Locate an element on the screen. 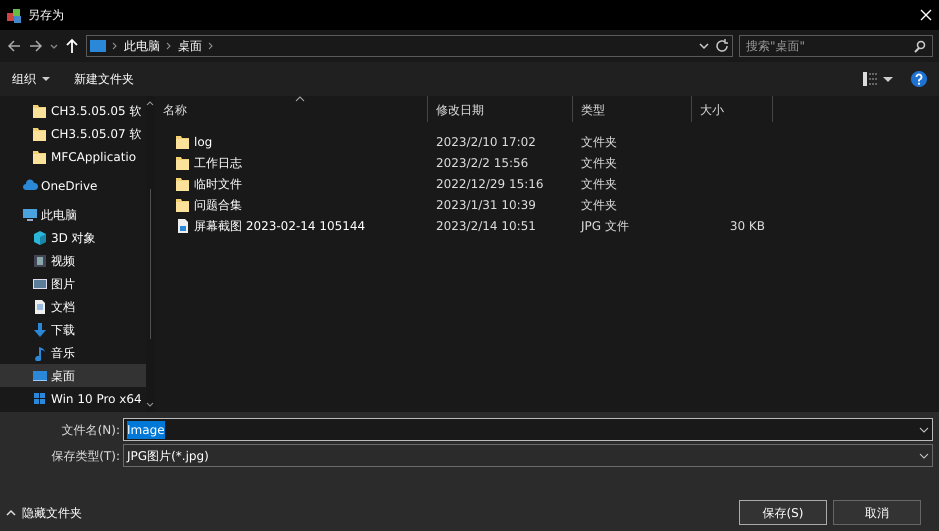 This screenshot has height=531, width=939. sidebar-item: Win 10 Pro x64 is located at coordinates (73, 398).